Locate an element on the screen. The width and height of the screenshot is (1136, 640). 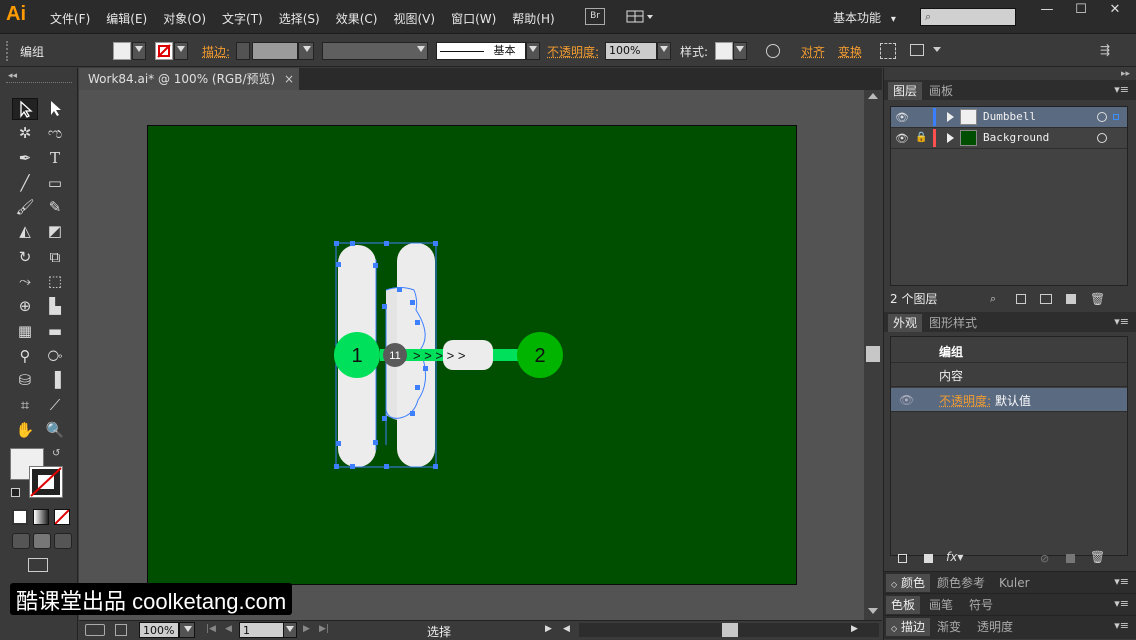
layer-name: Dumbbell is located at coordinates (1009, 116).